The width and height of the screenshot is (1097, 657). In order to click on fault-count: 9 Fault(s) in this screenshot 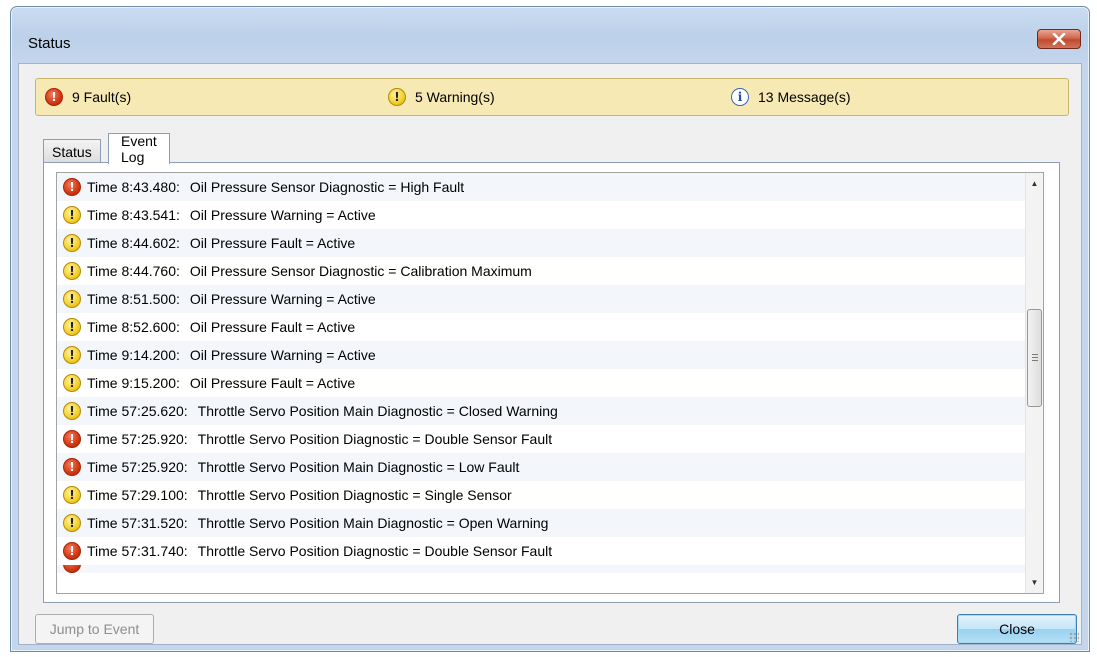, I will do `click(102, 97)`.